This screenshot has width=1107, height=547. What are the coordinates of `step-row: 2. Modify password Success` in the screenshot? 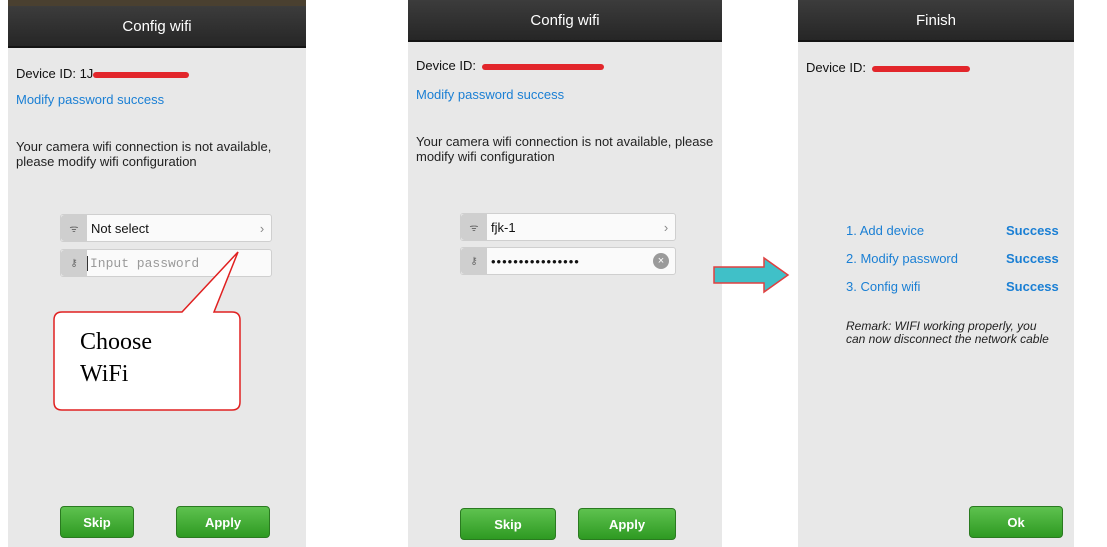 It's located at (956, 258).